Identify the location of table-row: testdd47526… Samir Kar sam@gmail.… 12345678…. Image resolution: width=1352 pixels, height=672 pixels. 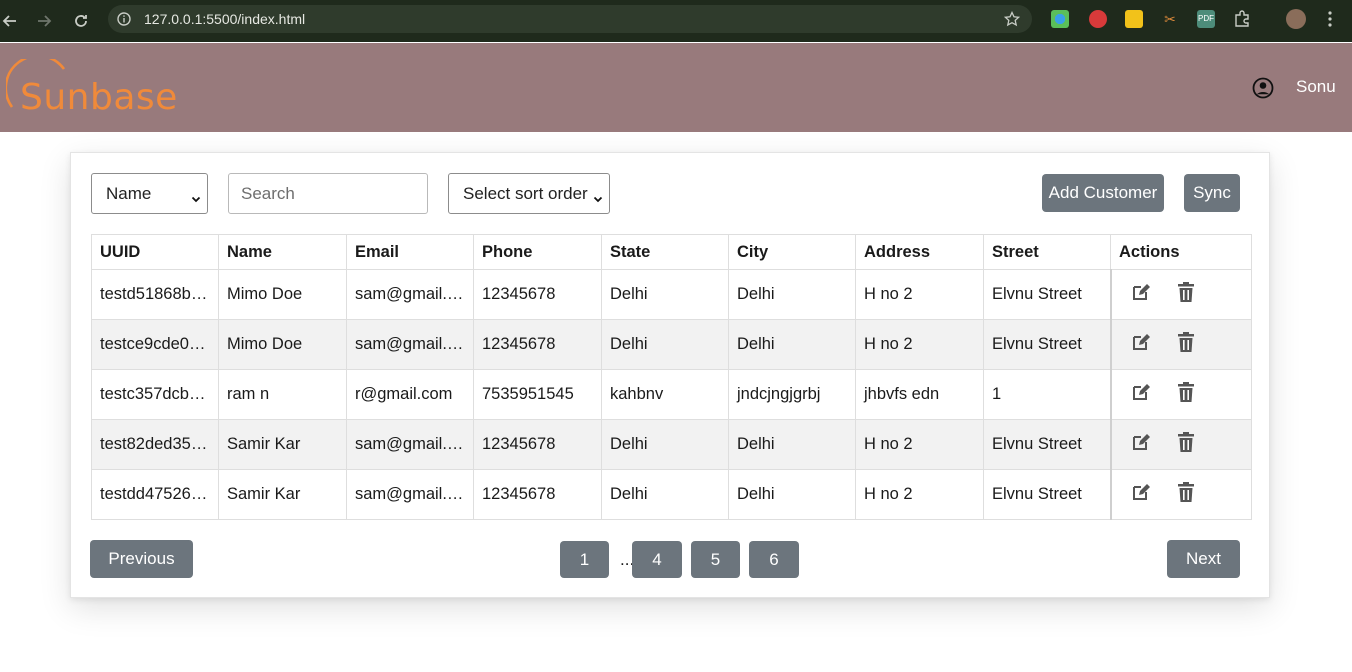
(671, 494).